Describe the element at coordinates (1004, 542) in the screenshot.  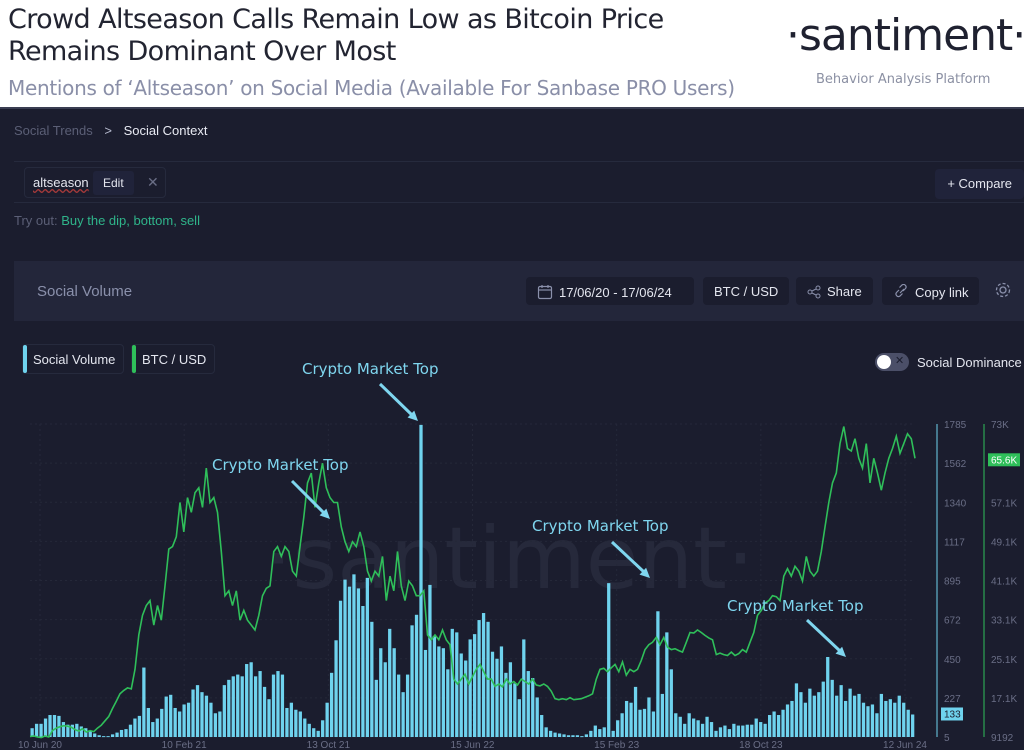
I see `y-right-tick-label: 49.1K` at that location.